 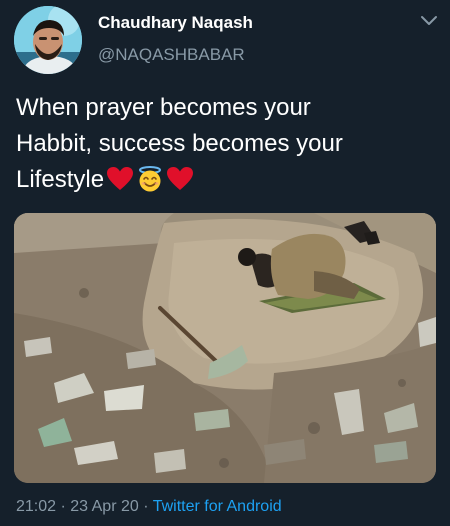 I want to click on tweet-meta: 21:02 · 23 Apr 20 · Twitter for Android, so click(x=149, y=507).